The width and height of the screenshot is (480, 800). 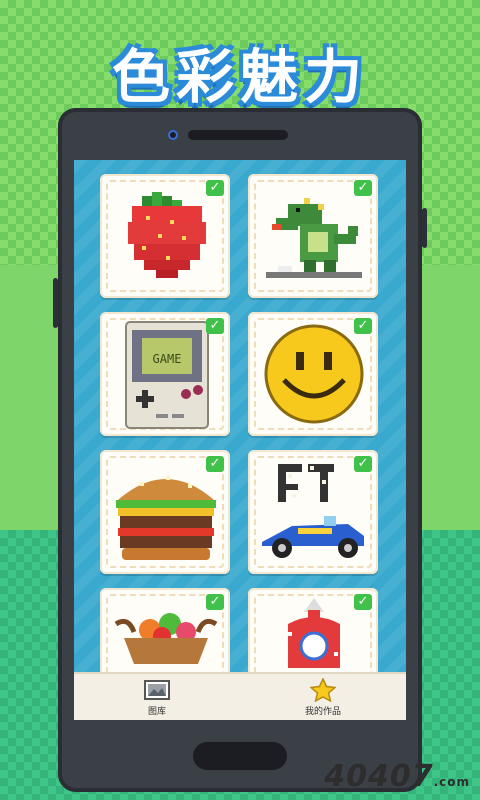 What do you see at coordinates (313, 374) in the screenshot?
I see `gallery-item-smiley: ✓` at bounding box center [313, 374].